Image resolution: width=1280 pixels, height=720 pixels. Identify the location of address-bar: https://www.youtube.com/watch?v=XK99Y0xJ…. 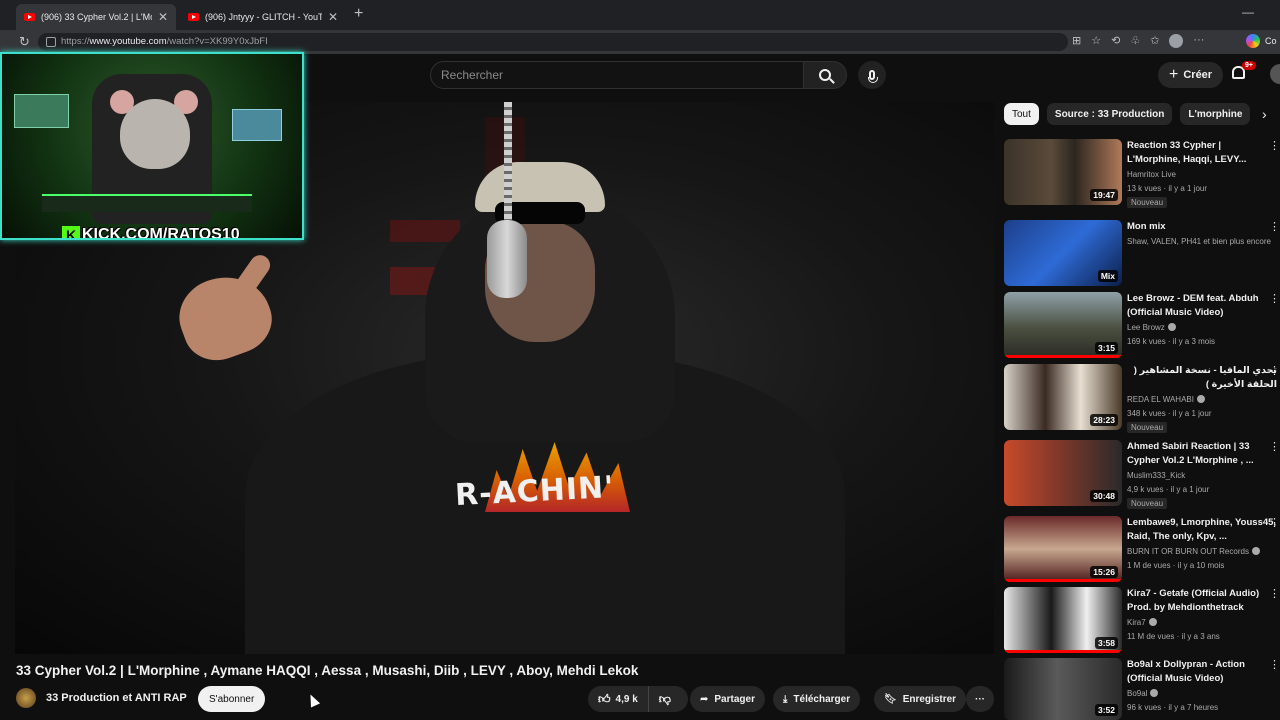
(553, 42).